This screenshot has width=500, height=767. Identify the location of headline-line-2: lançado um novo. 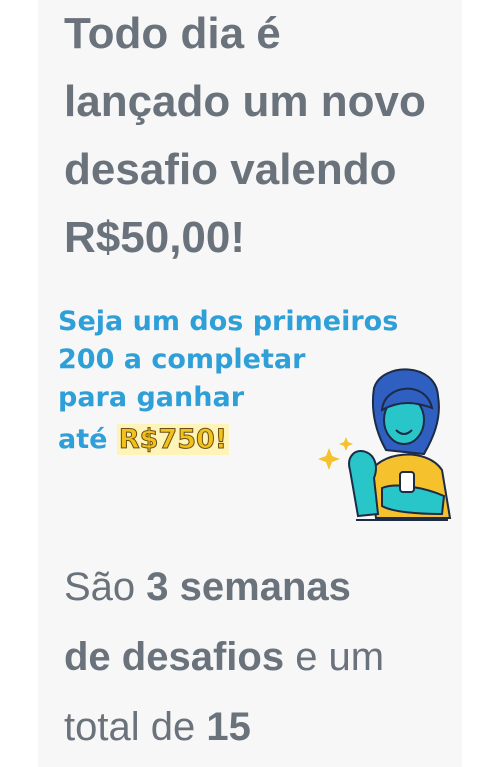
(245, 101).